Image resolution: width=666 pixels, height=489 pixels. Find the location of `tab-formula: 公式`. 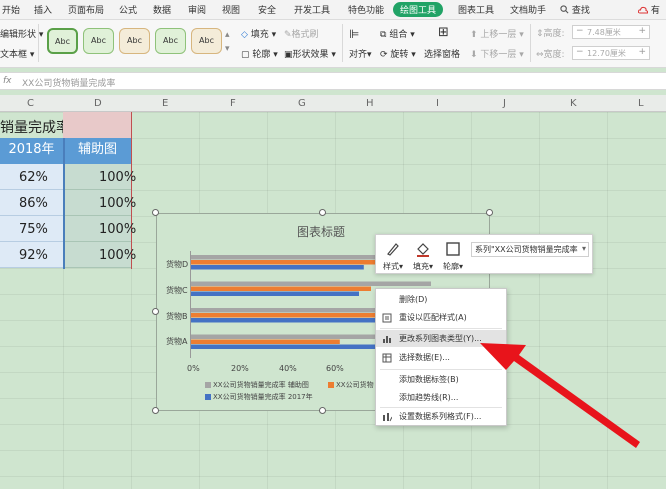

tab-formula: 公式 is located at coordinates (128, 9).